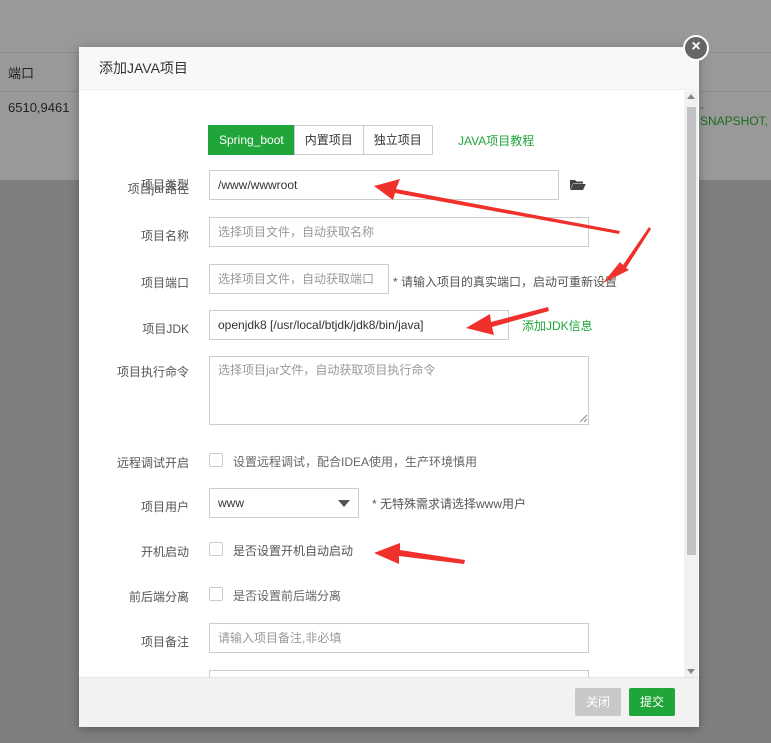 The image size is (771, 743). What do you see at coordinates (691, 96) in the screenshot?
I see `scroll-up-icon` at bounding box center [691, 96].